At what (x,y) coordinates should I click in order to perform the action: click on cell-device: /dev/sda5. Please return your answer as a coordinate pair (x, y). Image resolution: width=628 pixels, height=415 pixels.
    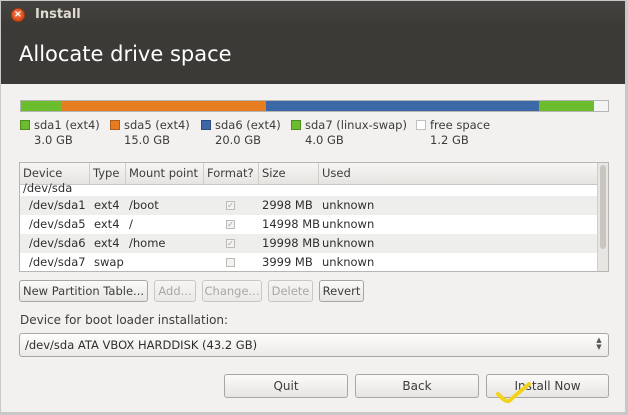
    Looking at the image, I should click on (57, 224).